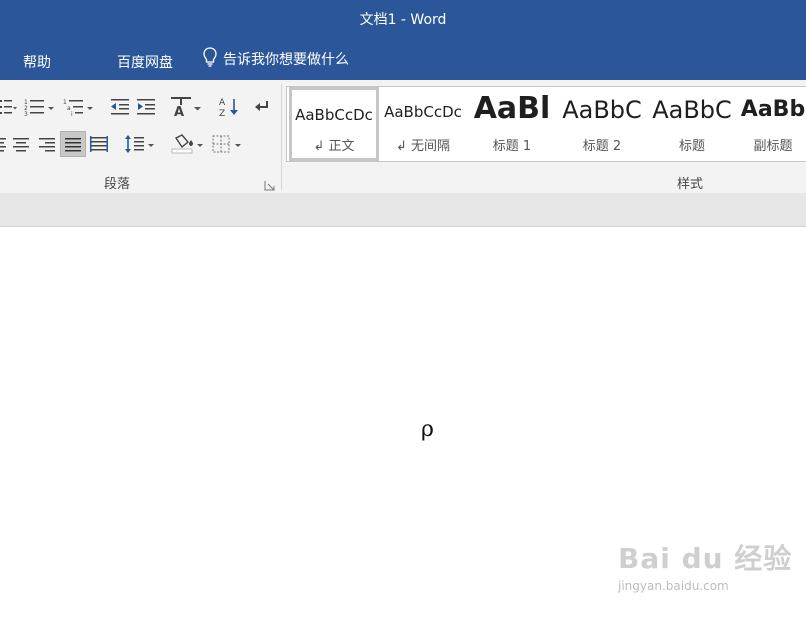 The image size is (806, 625). Describe the element at coordinates (334, 146) in the screenshot. I see `style-label: ↲ 正文` at that location.